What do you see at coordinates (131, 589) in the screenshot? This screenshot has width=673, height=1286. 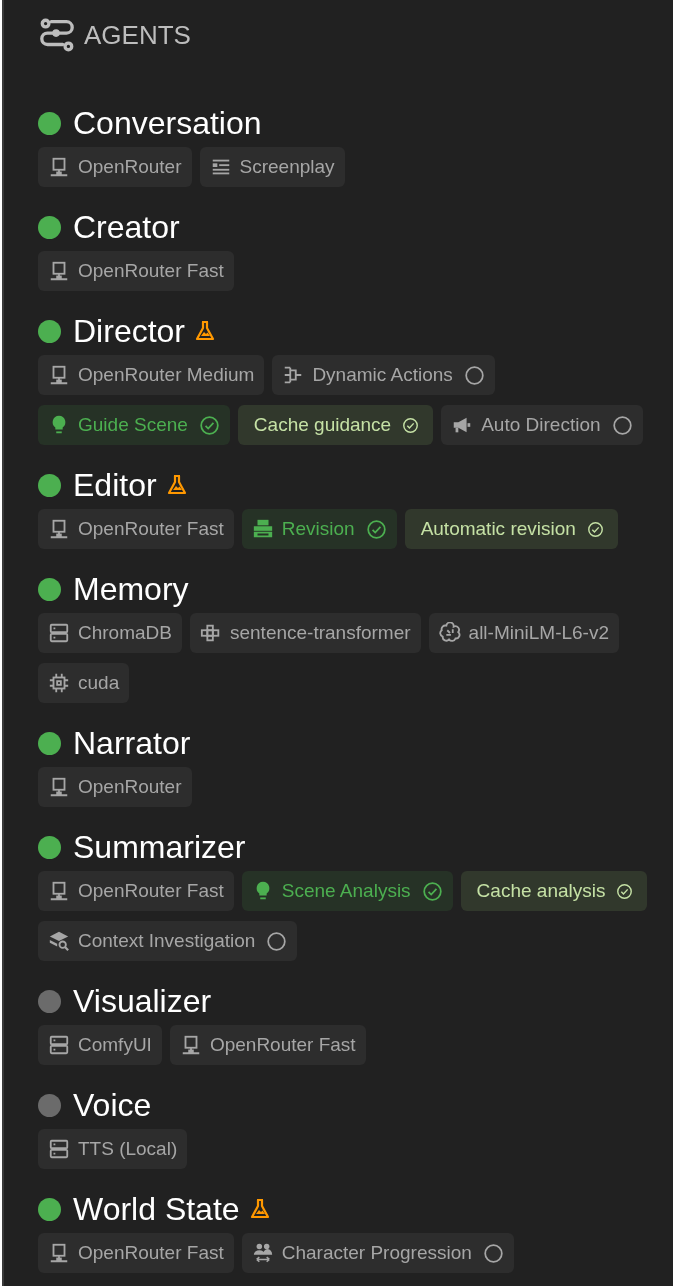 I see `agent-name: Memory` at bounding box center [131, 589].